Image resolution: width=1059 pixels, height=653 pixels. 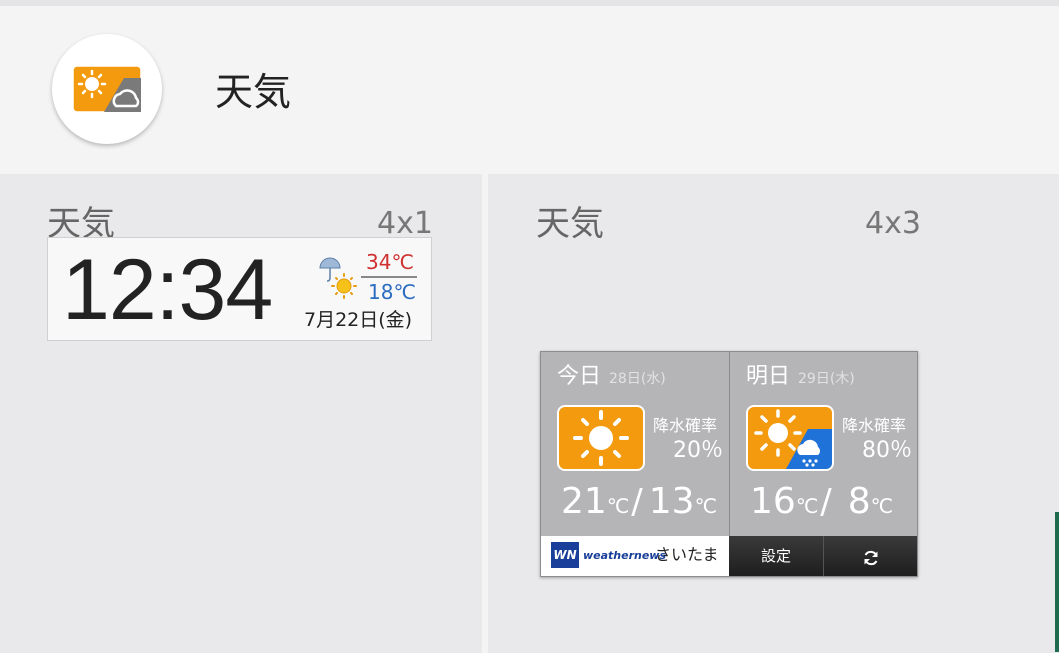 What do you see at coordinates (768, 376) in the screenshot?
I see `day-label: 明日` at bounding box center [768, 376].